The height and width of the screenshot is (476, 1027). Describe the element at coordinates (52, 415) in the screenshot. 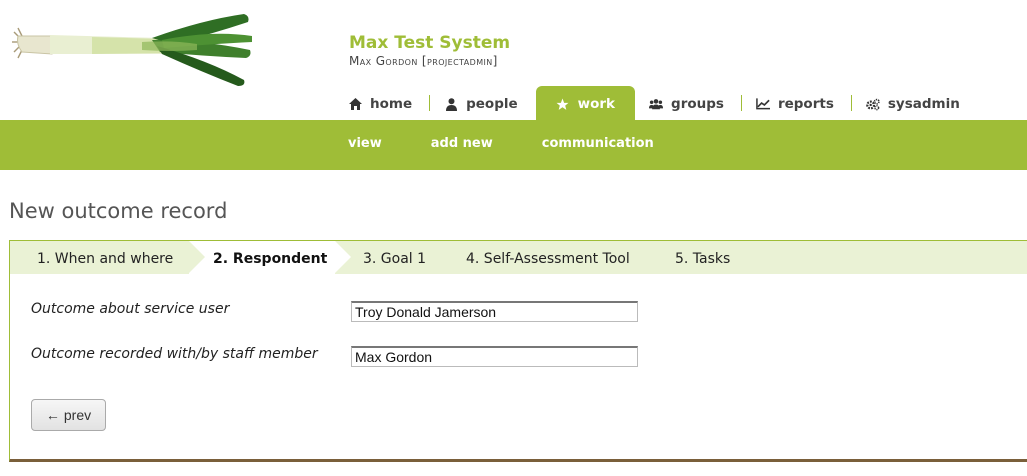

I see `arrow-left-icon: ←` at that location.